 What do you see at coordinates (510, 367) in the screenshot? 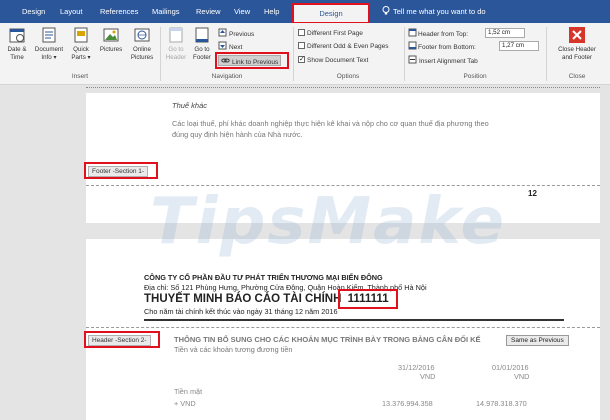
I see `column2-date: 01/01/2016` at bounding box center [510, 367].